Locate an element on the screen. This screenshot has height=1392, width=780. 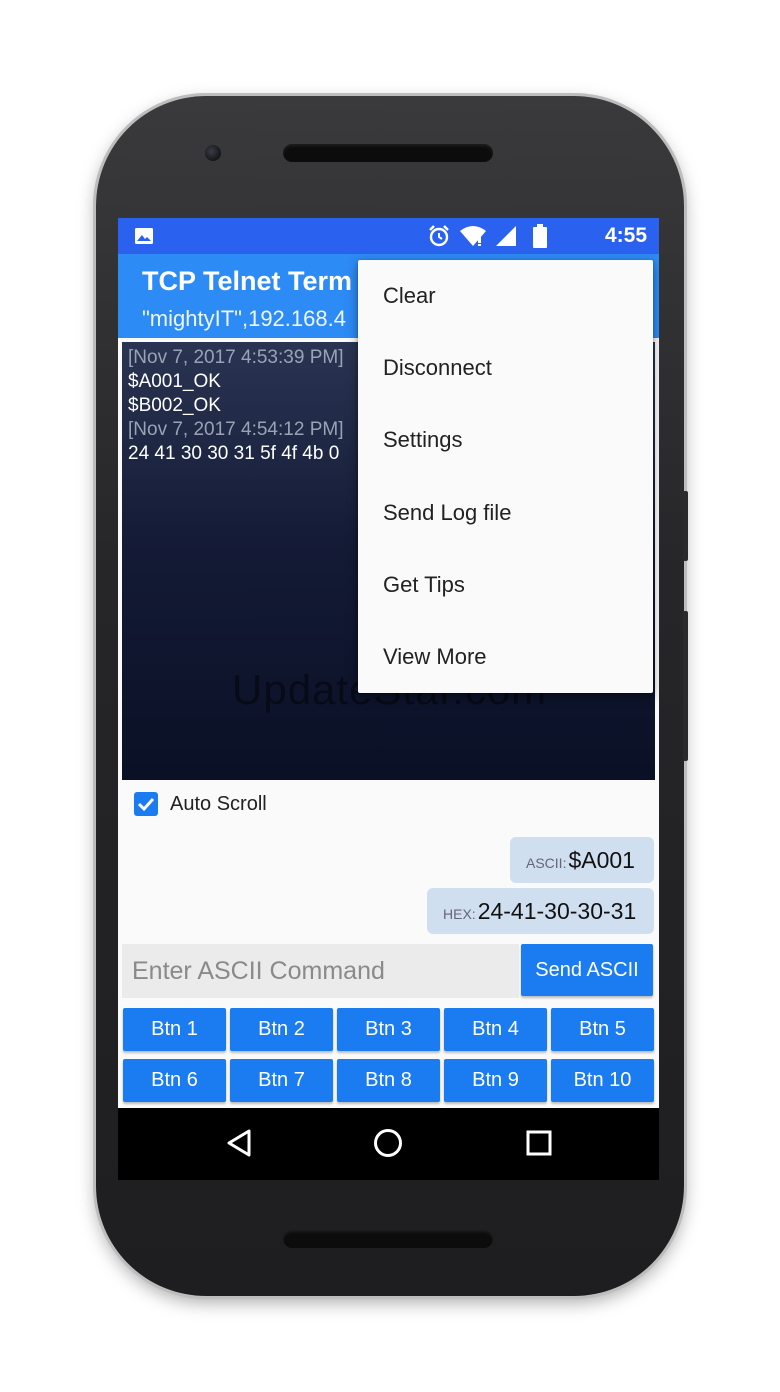
back-icon is located at coordinates (239, 1143).